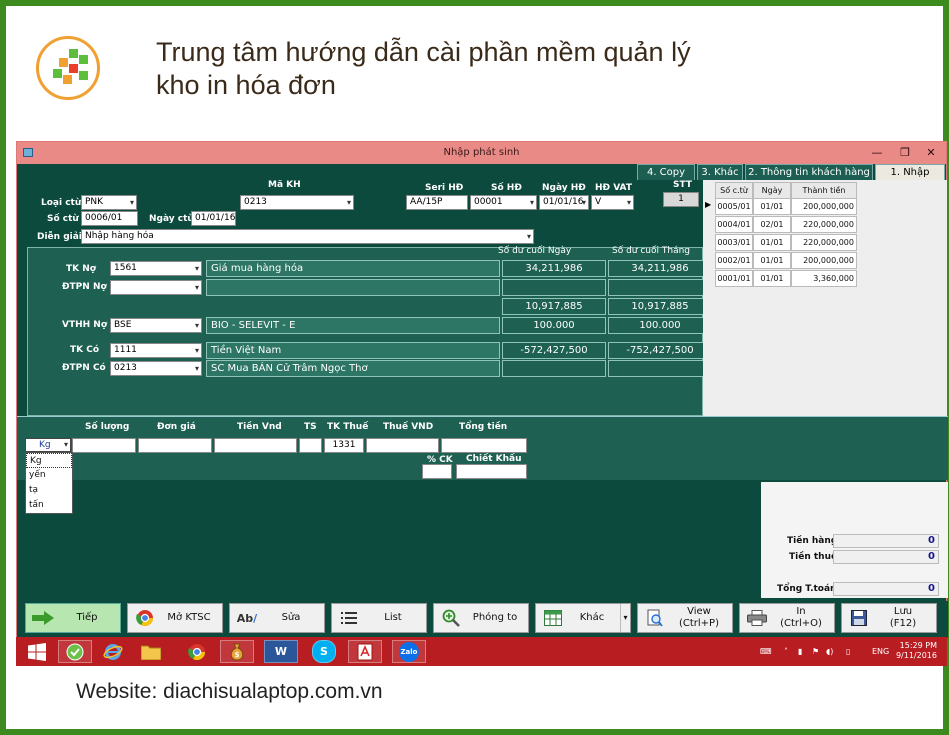  What do you see at coordinates (49, 505) in the screenshot?
I see `unit-option-tan: tấn` at bounding box center [49, 505].